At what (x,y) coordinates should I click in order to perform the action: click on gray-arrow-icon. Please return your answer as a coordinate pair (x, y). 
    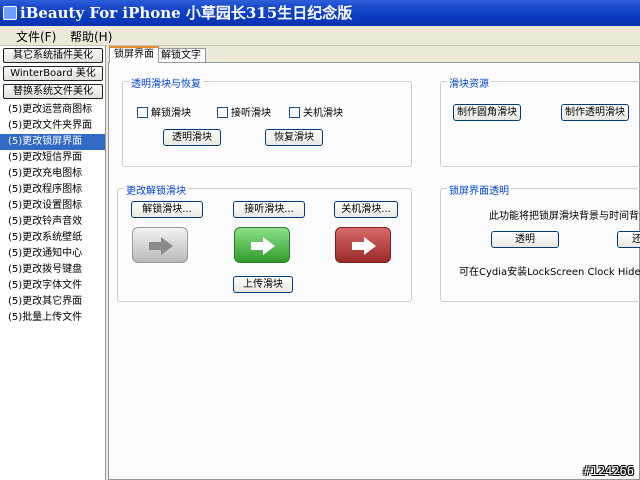
    Looking at the image, I should click on (161, 246).